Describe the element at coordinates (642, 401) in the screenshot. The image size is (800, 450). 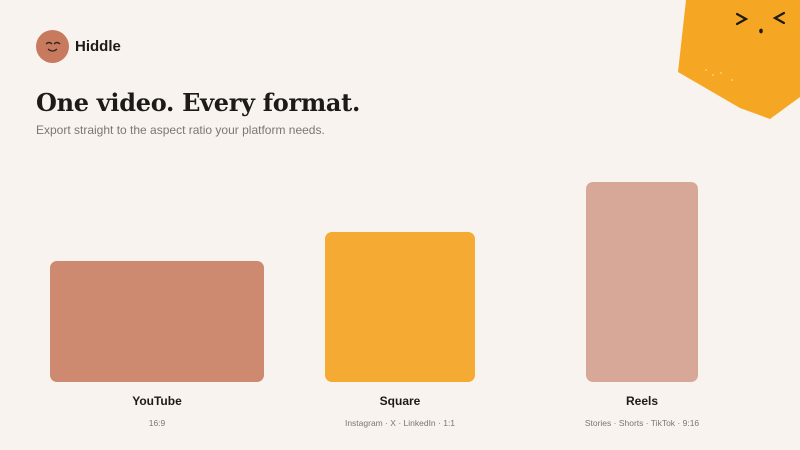
I see `format-reels-label: Reels` at that location.